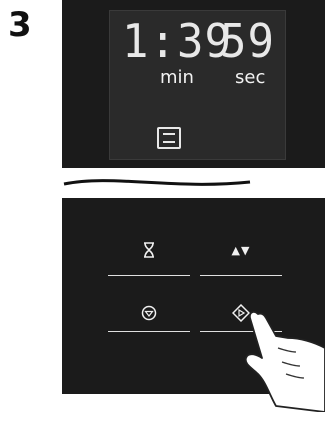  I want to click on panel-divider, so click(157, 182).